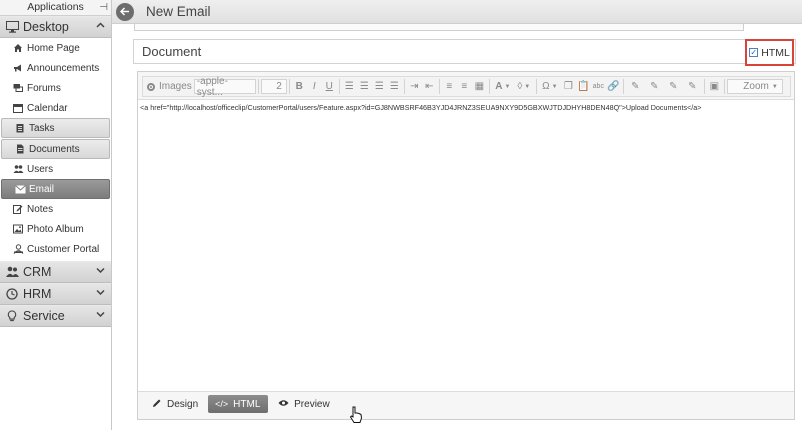 This screenshot has height=430, width=802. I want to click on sidebar-item-label: Calendar, so click(47, 108).